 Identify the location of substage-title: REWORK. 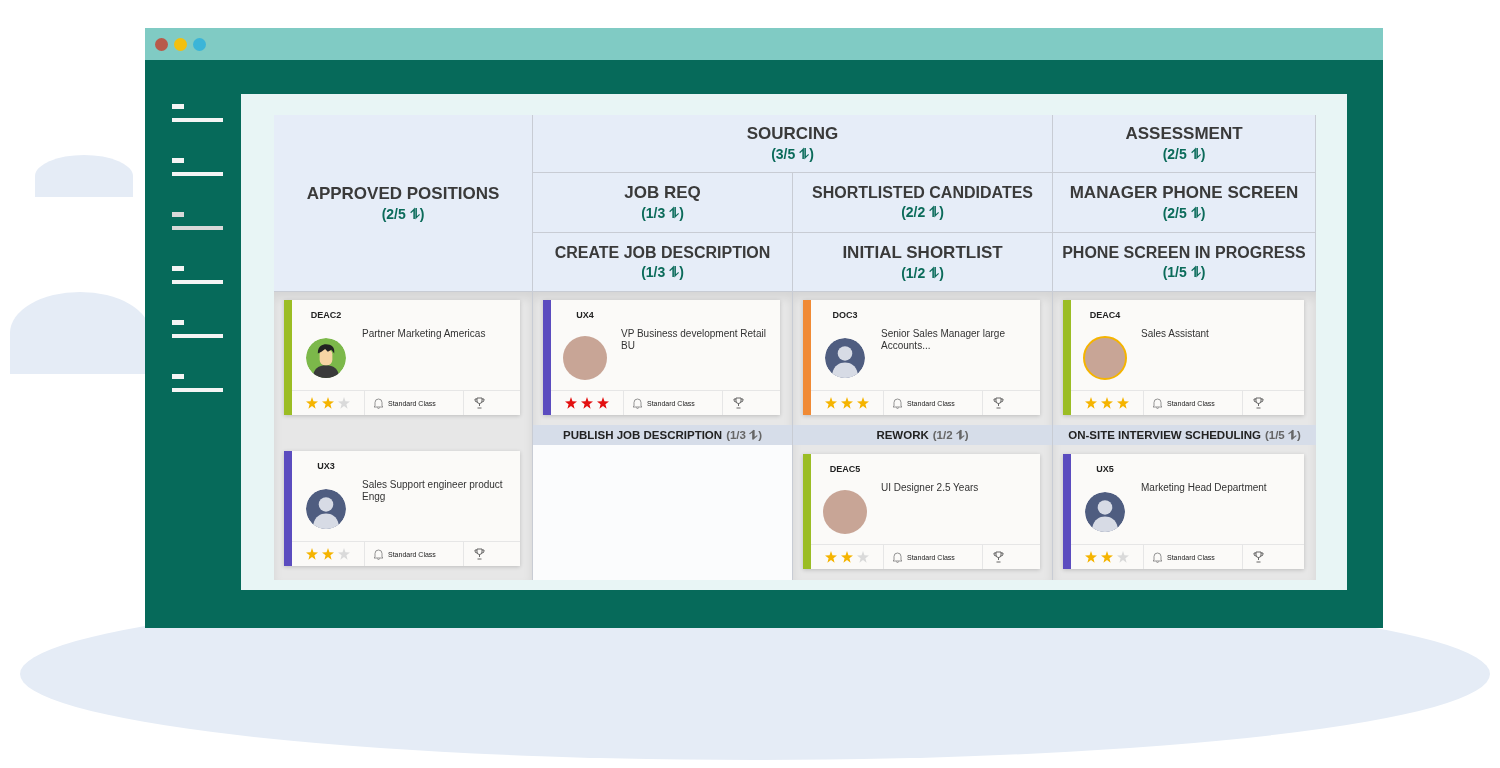
(902, 435).